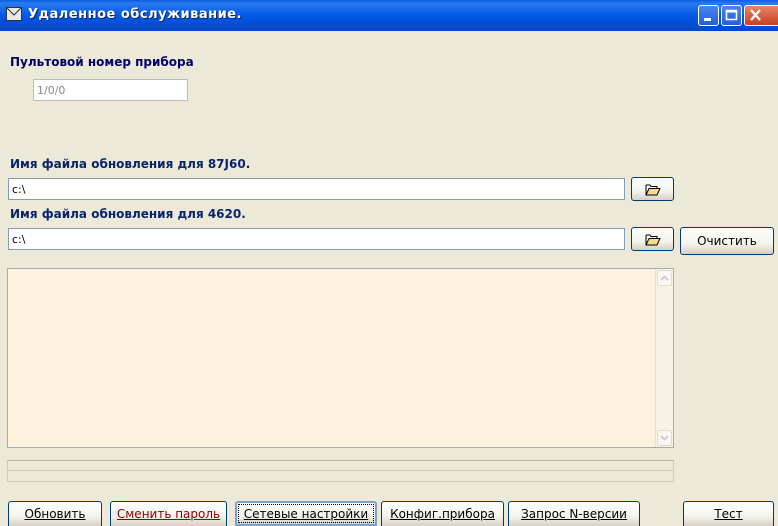 Image resolution: width=778 pixels, height=526 pixels. I want to click on browse-4620-button, so click(652, 239).